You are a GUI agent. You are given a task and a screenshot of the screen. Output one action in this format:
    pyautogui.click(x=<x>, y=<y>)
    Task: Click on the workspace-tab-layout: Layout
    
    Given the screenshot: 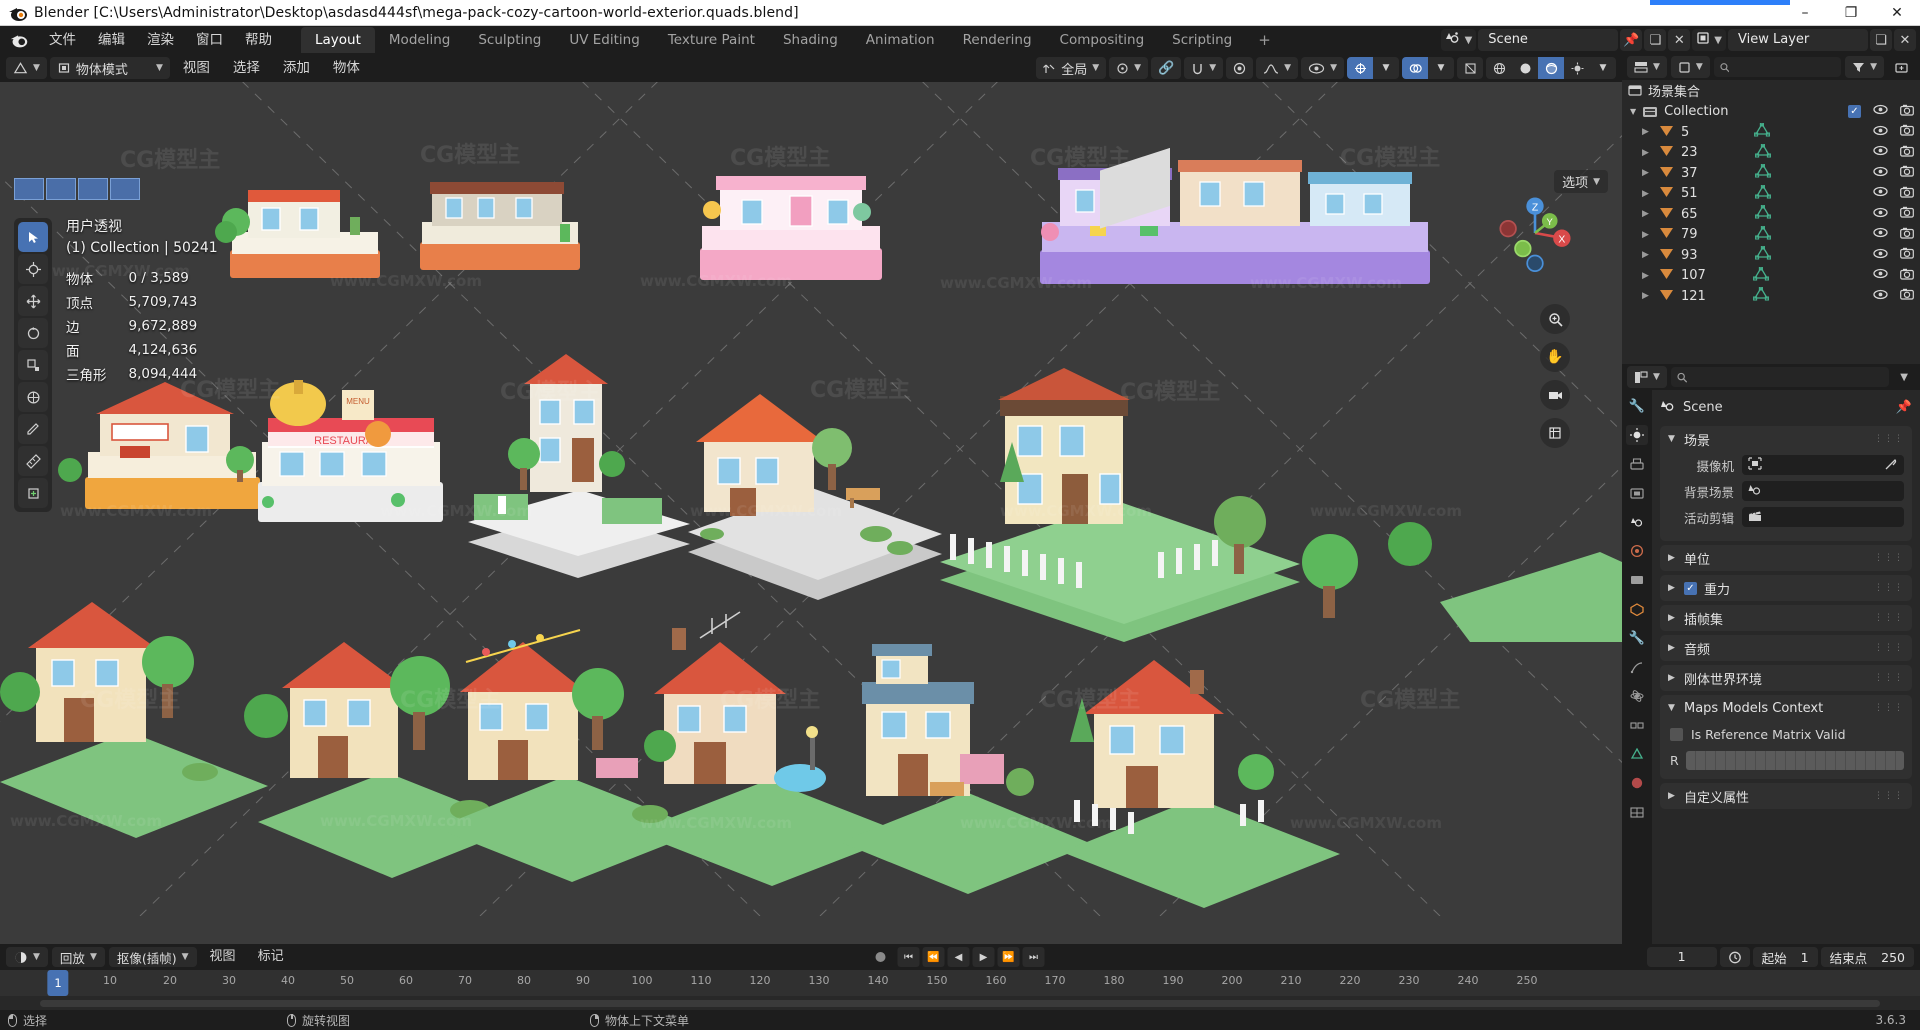 What is the action you would take?
    pyautogui.click(x=338, y=40)
    